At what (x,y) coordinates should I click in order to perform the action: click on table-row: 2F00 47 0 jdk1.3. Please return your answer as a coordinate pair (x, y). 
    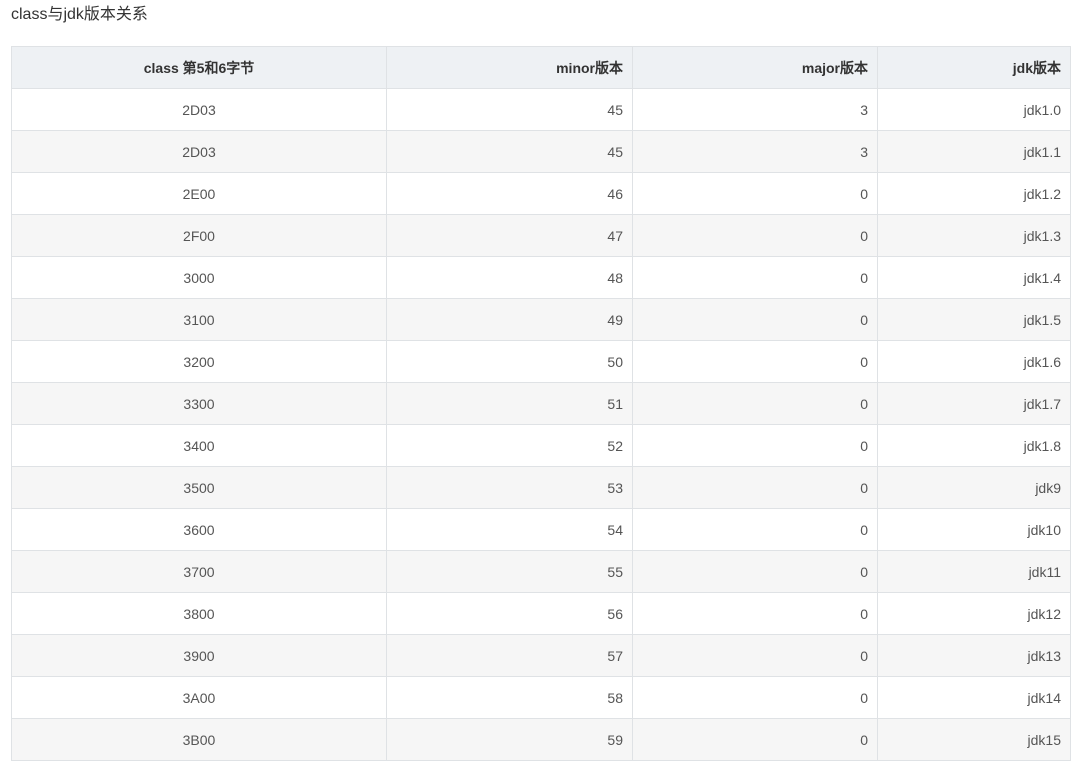
    Looking at the image, I should click on (541, 235).